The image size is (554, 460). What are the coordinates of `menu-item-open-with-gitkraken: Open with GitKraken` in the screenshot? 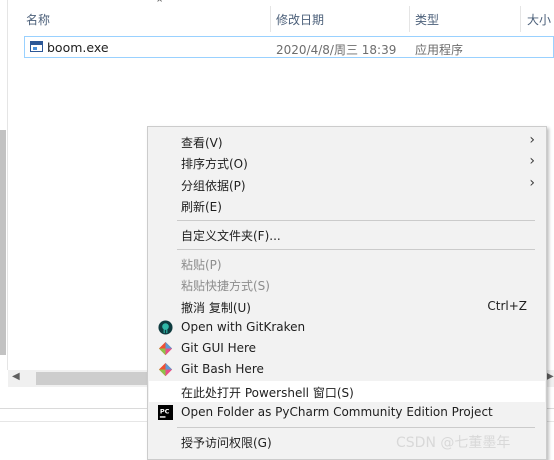 It's located at (347, 327).